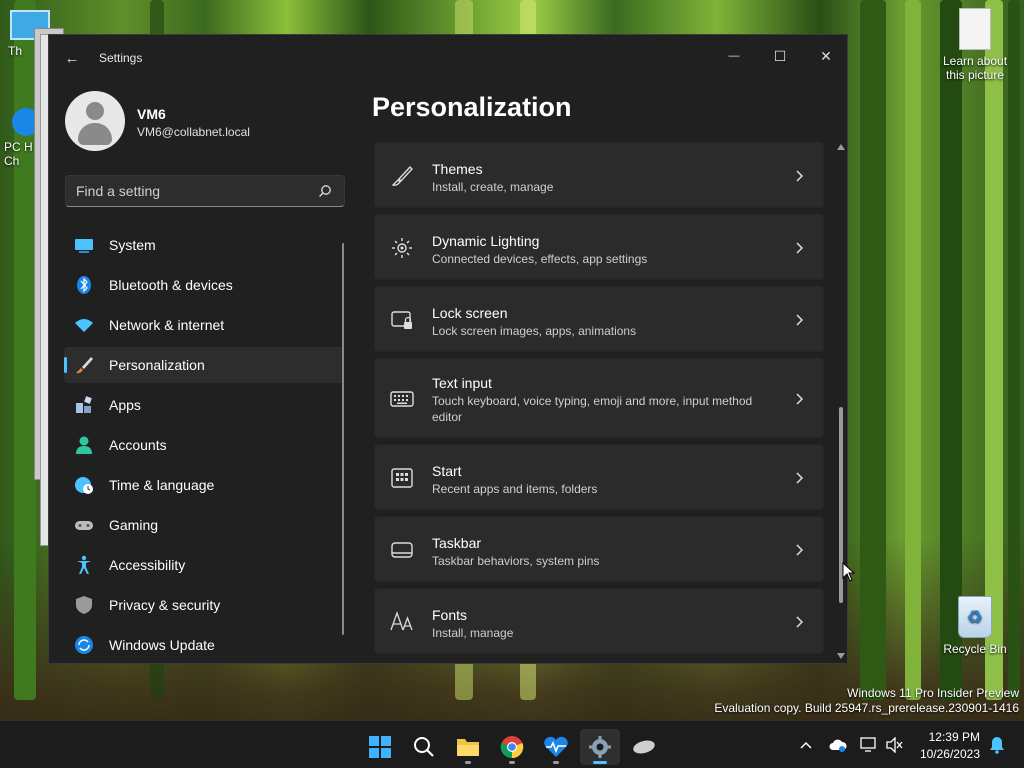 Image resolution: width=1024 pixels, height=768 pixels. Describe the element at coordinates (95, 121) in the screenshot. I see `avatar` at that location.